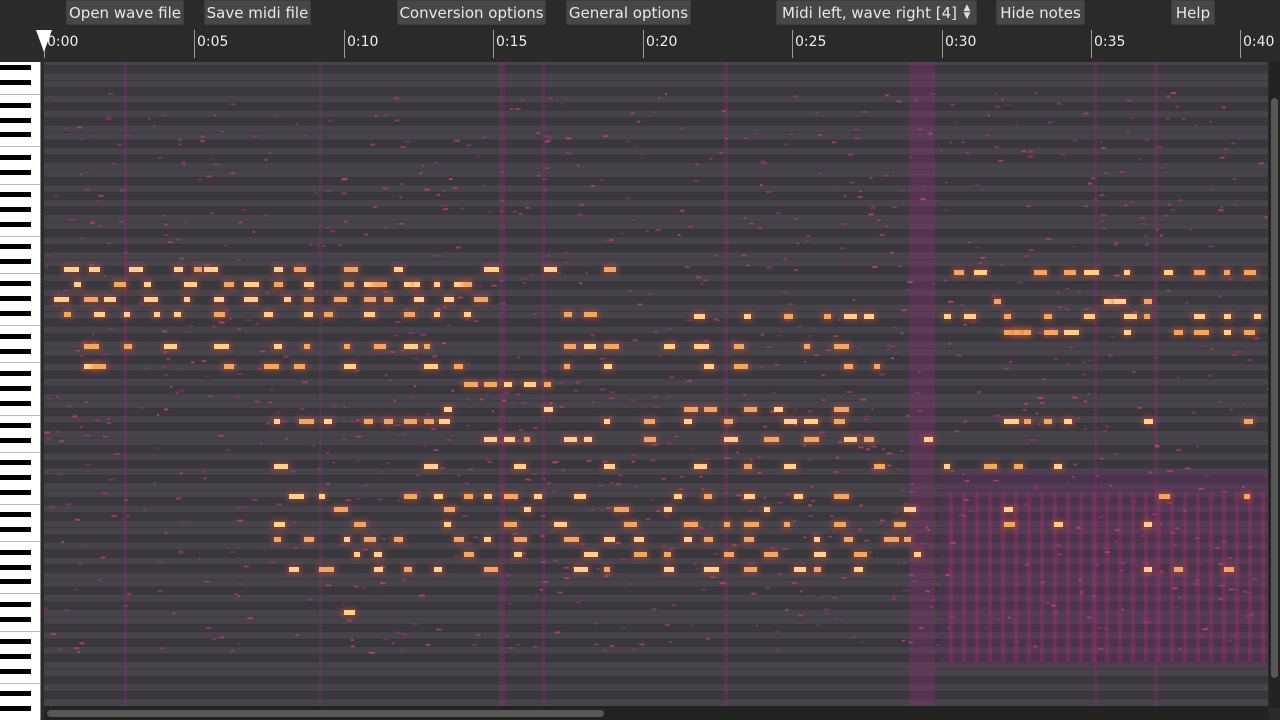 This screenshot has width=1280, height=720. What do you see at coordinates (876, 12) in the screenshot?
I see `view-mode-select: Midi left, wave right [4] ▲ ▼` at bounding box center [876, 12].